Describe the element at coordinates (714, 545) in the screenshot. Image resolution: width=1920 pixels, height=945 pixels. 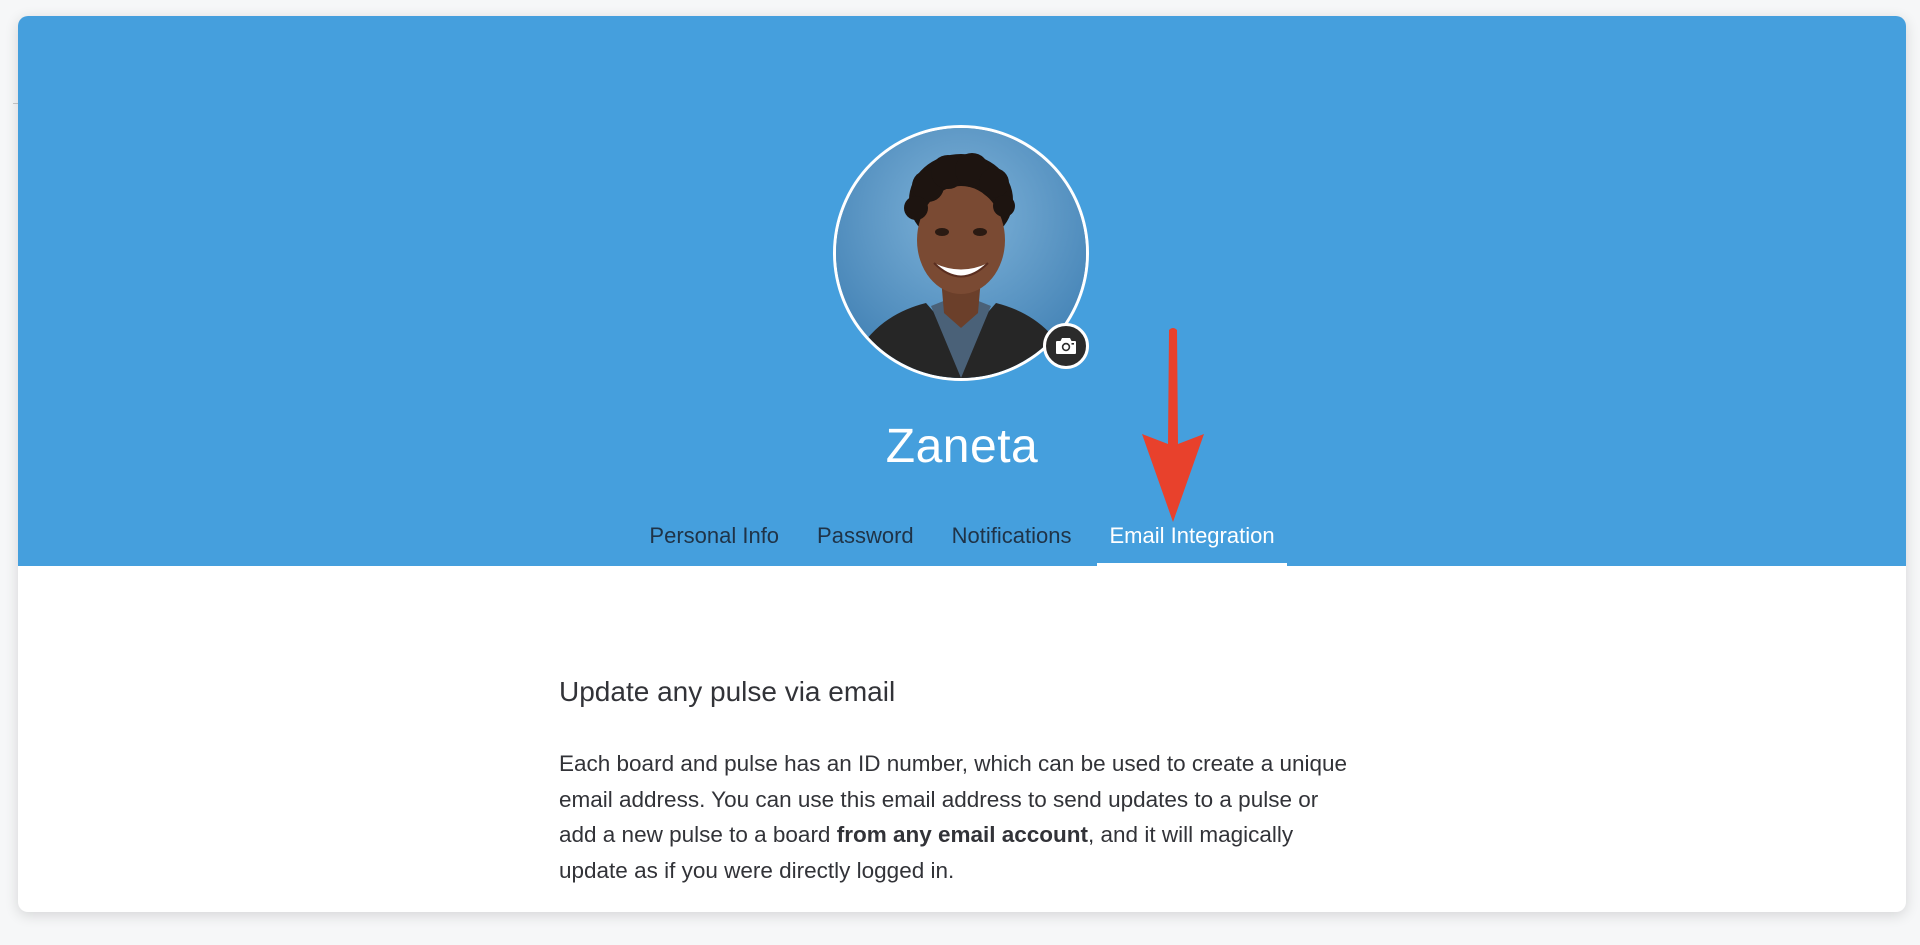
I see `tab-personal-info: Personal Info` at that location.